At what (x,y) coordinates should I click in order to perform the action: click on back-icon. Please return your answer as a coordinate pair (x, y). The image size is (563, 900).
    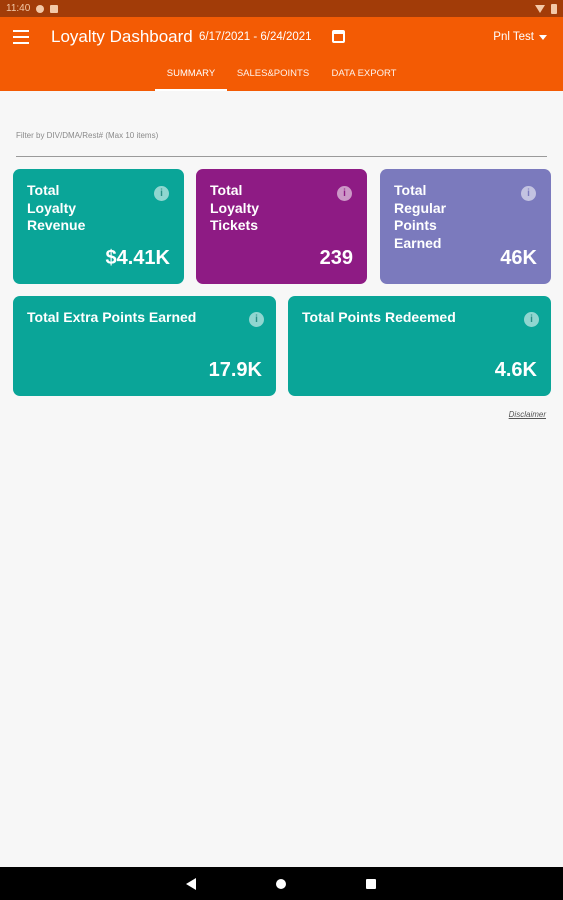
    Looking at the image, I should click on (191, 884).